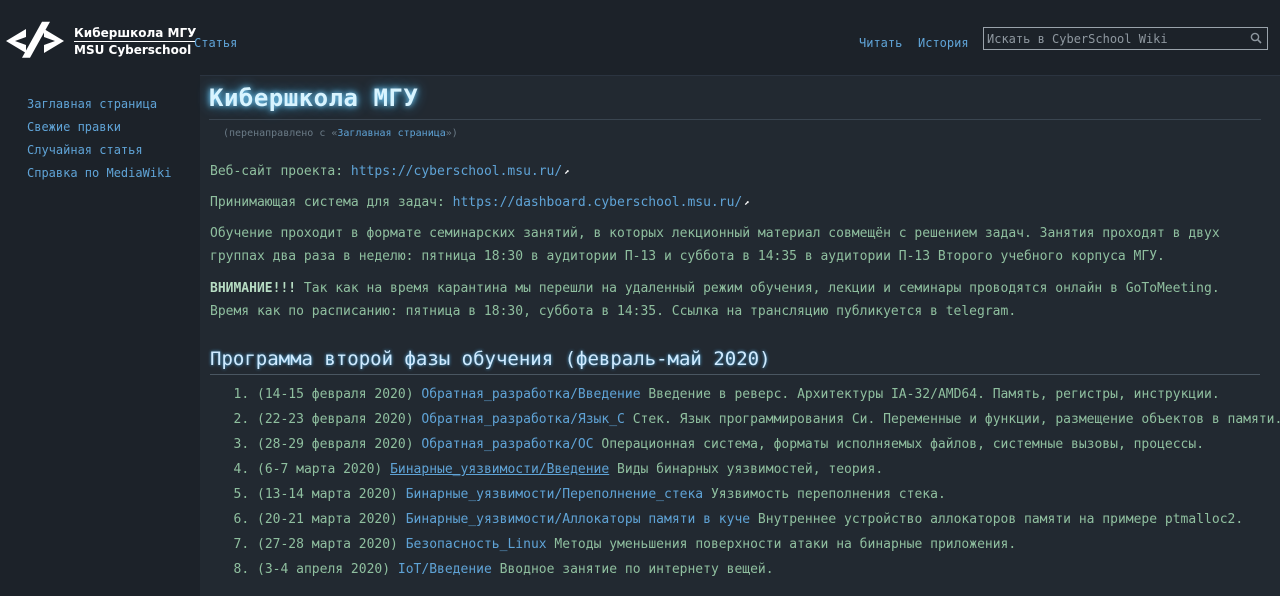  I want to click on sidebar-item-main-page: Заглавная страница, so click(102, 104).